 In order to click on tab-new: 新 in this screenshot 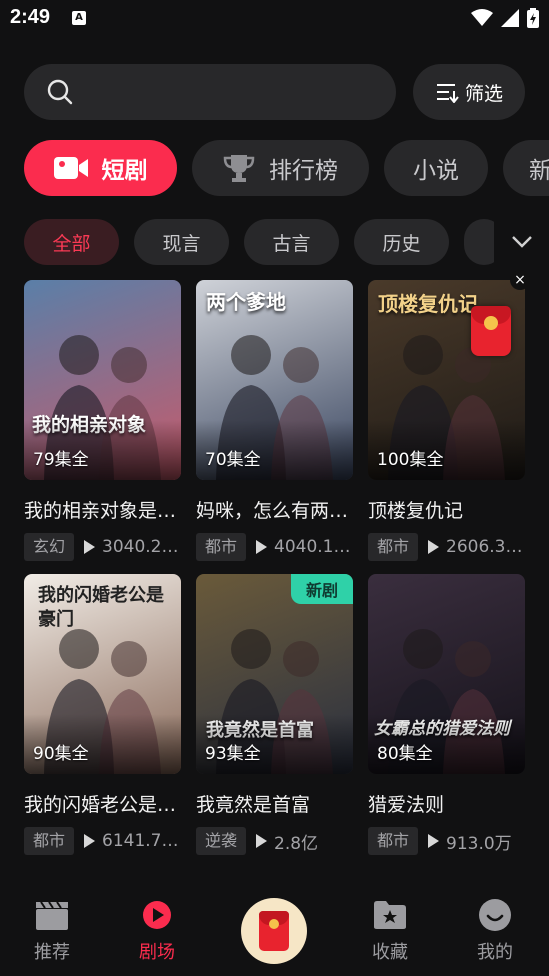, I will do `click(526, 168)`.